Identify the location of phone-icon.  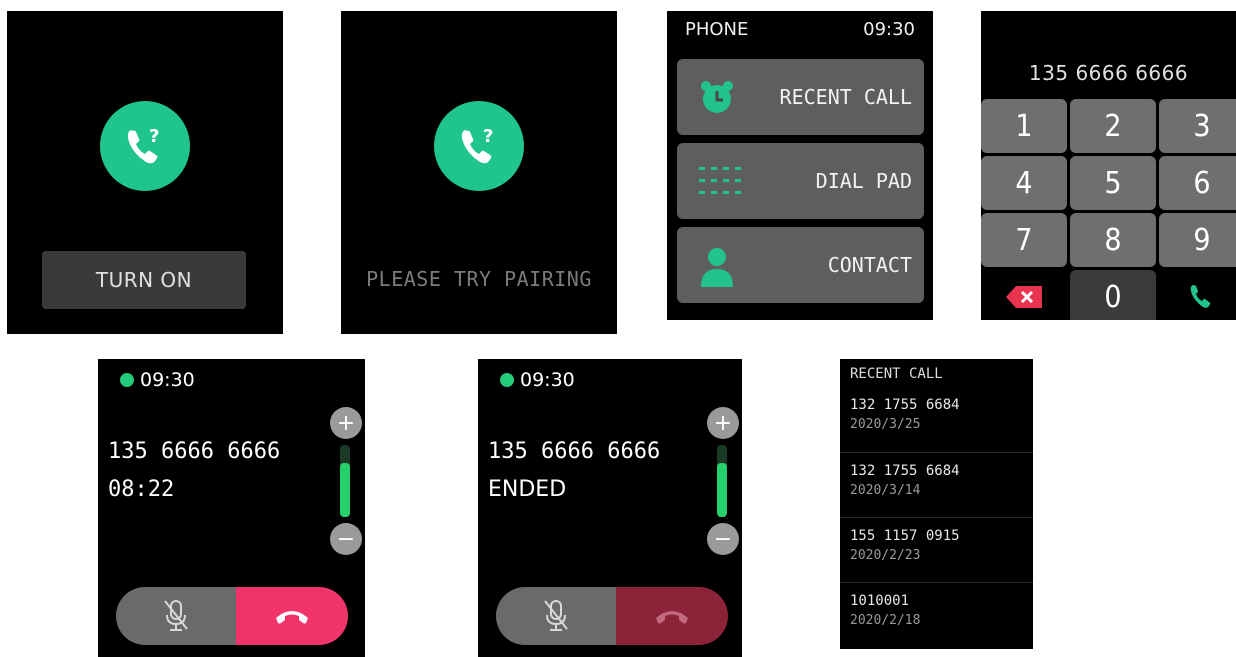
(1200, 296).